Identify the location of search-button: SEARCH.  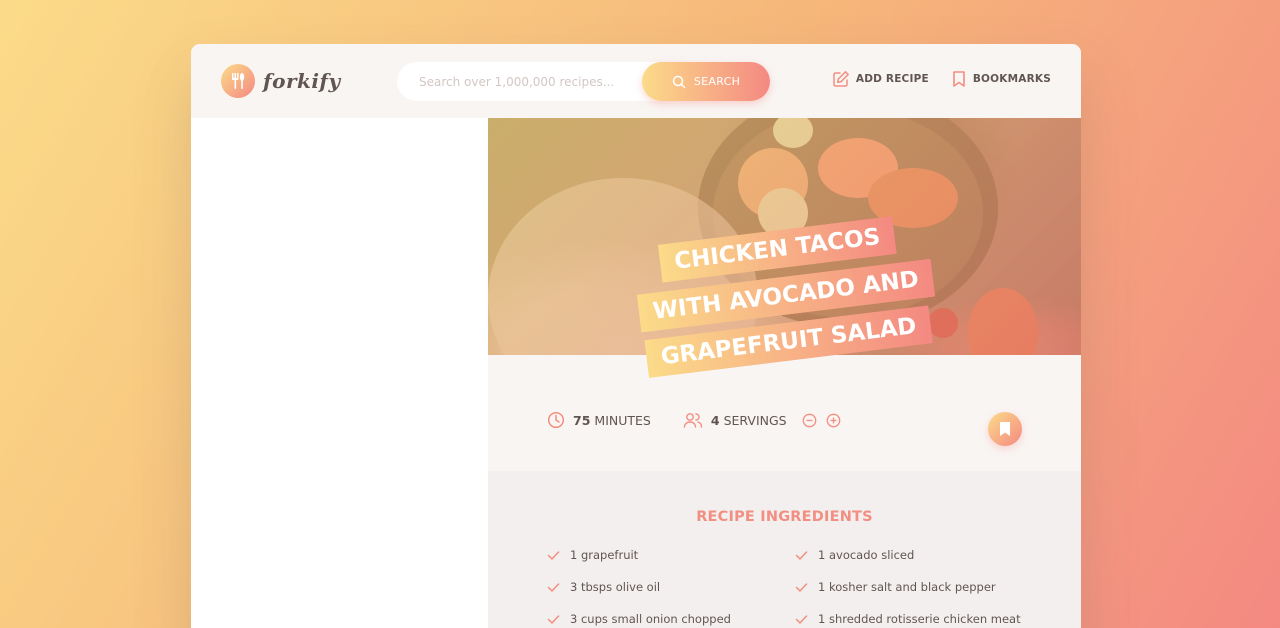
(706, 81).